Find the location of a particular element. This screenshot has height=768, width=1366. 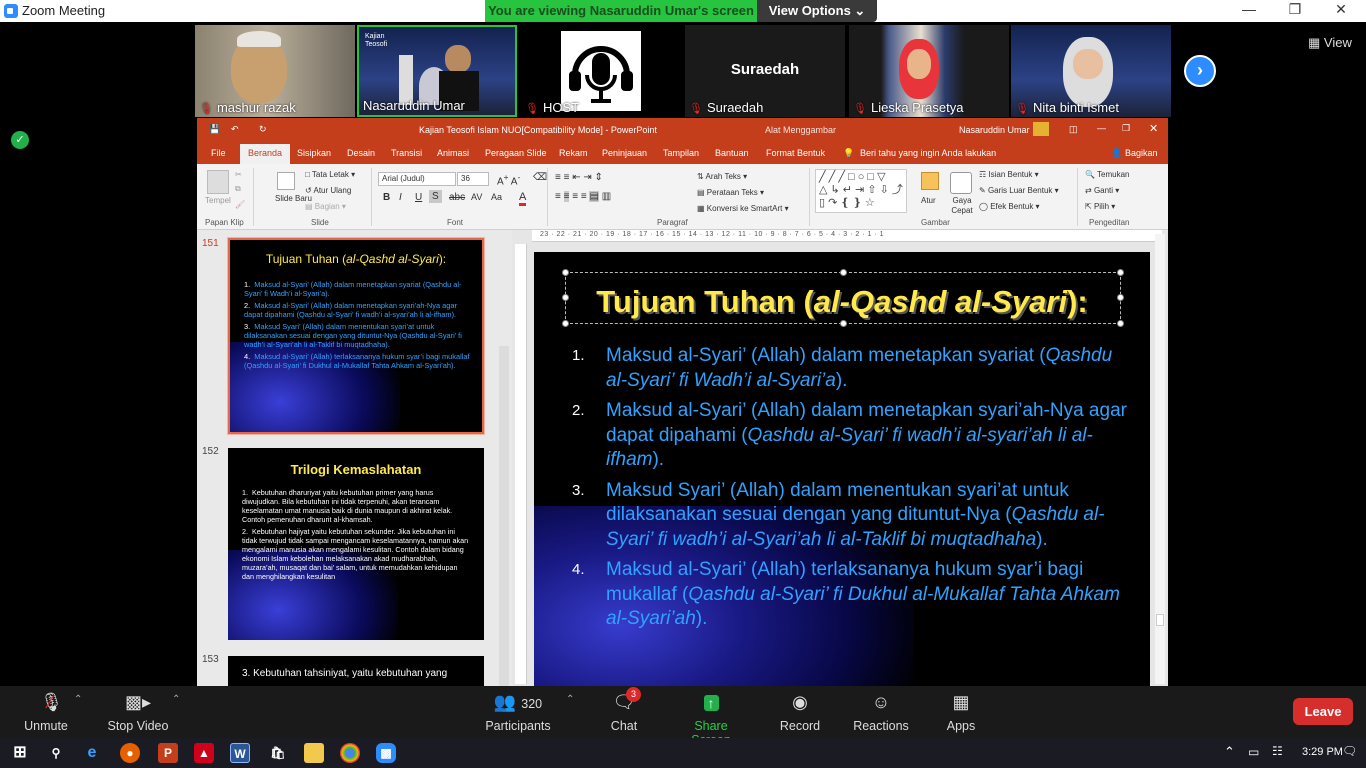

apps-button: ▦ Apps is located at coordinates (961, 712).